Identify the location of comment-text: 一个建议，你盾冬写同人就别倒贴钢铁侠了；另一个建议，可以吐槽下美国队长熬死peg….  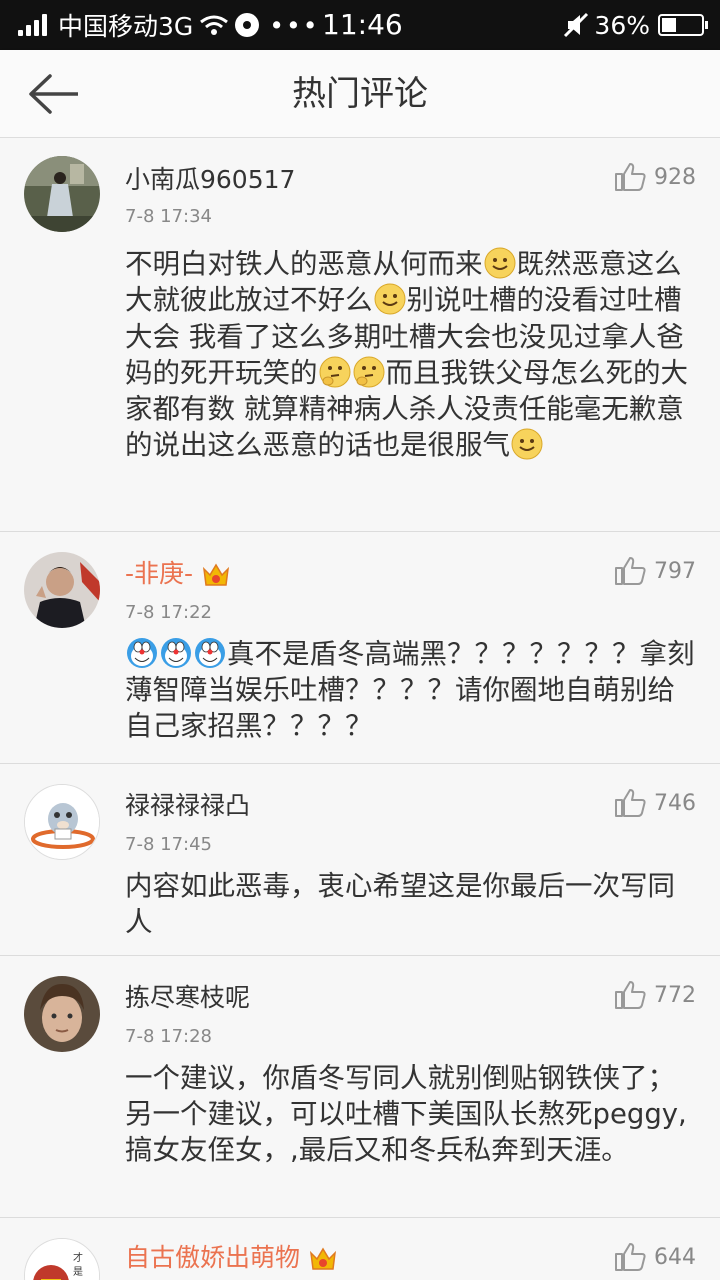
(406, 1114).